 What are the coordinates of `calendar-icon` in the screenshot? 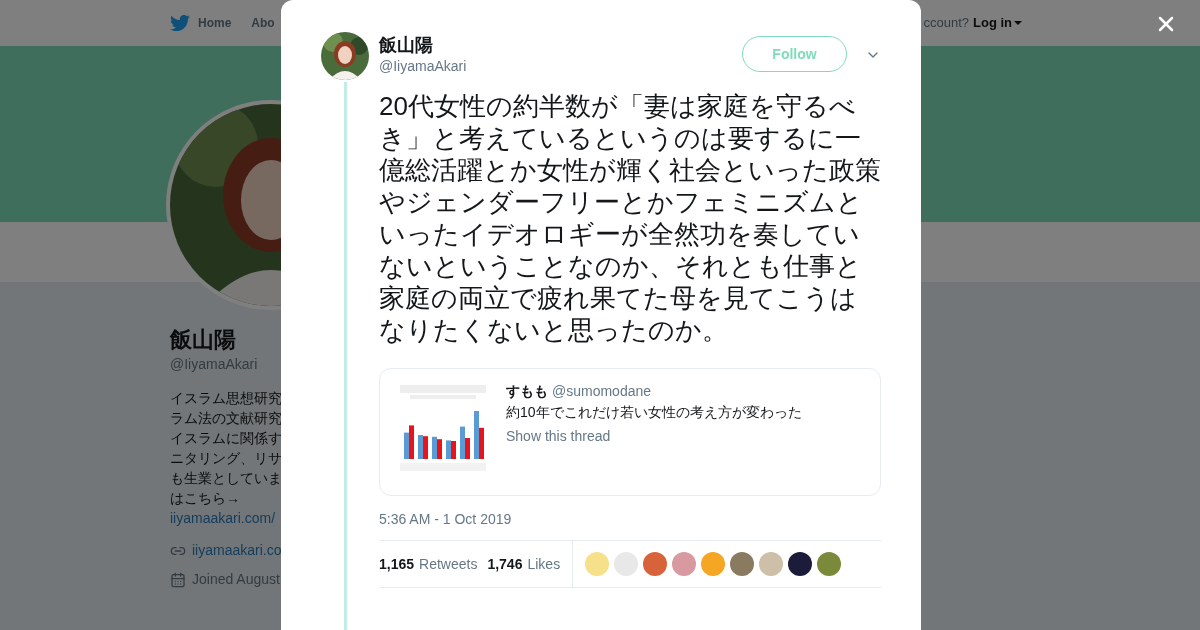 It's located at (178, 579).